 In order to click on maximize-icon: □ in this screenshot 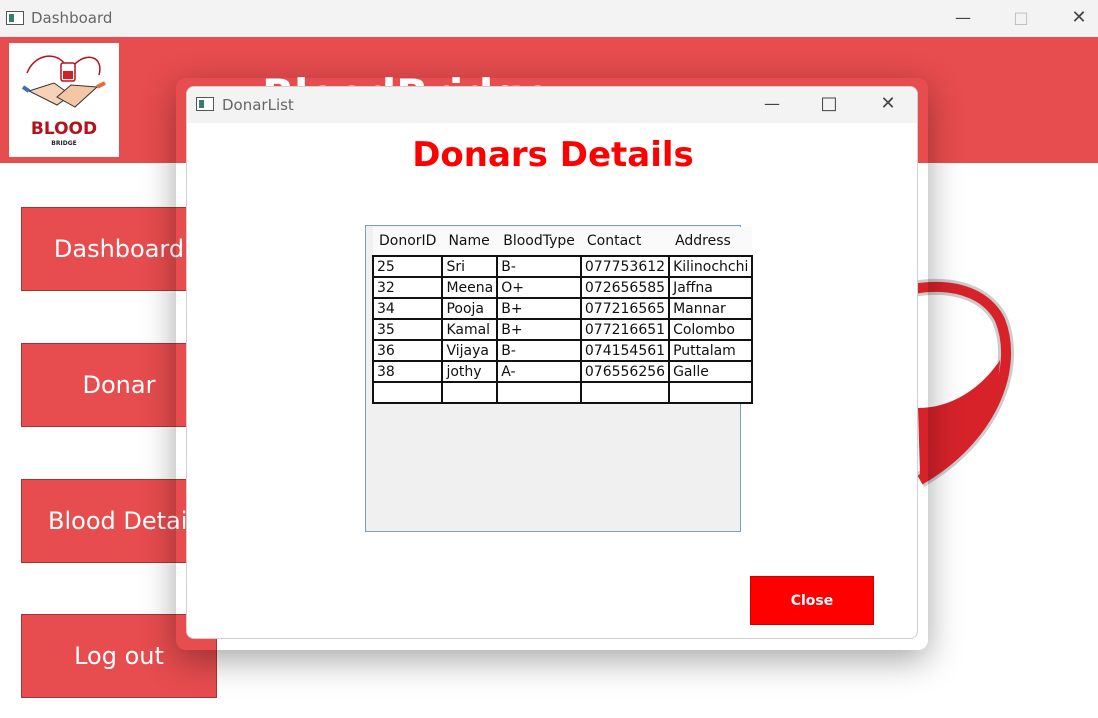, I will do `click(1021, 17)`.